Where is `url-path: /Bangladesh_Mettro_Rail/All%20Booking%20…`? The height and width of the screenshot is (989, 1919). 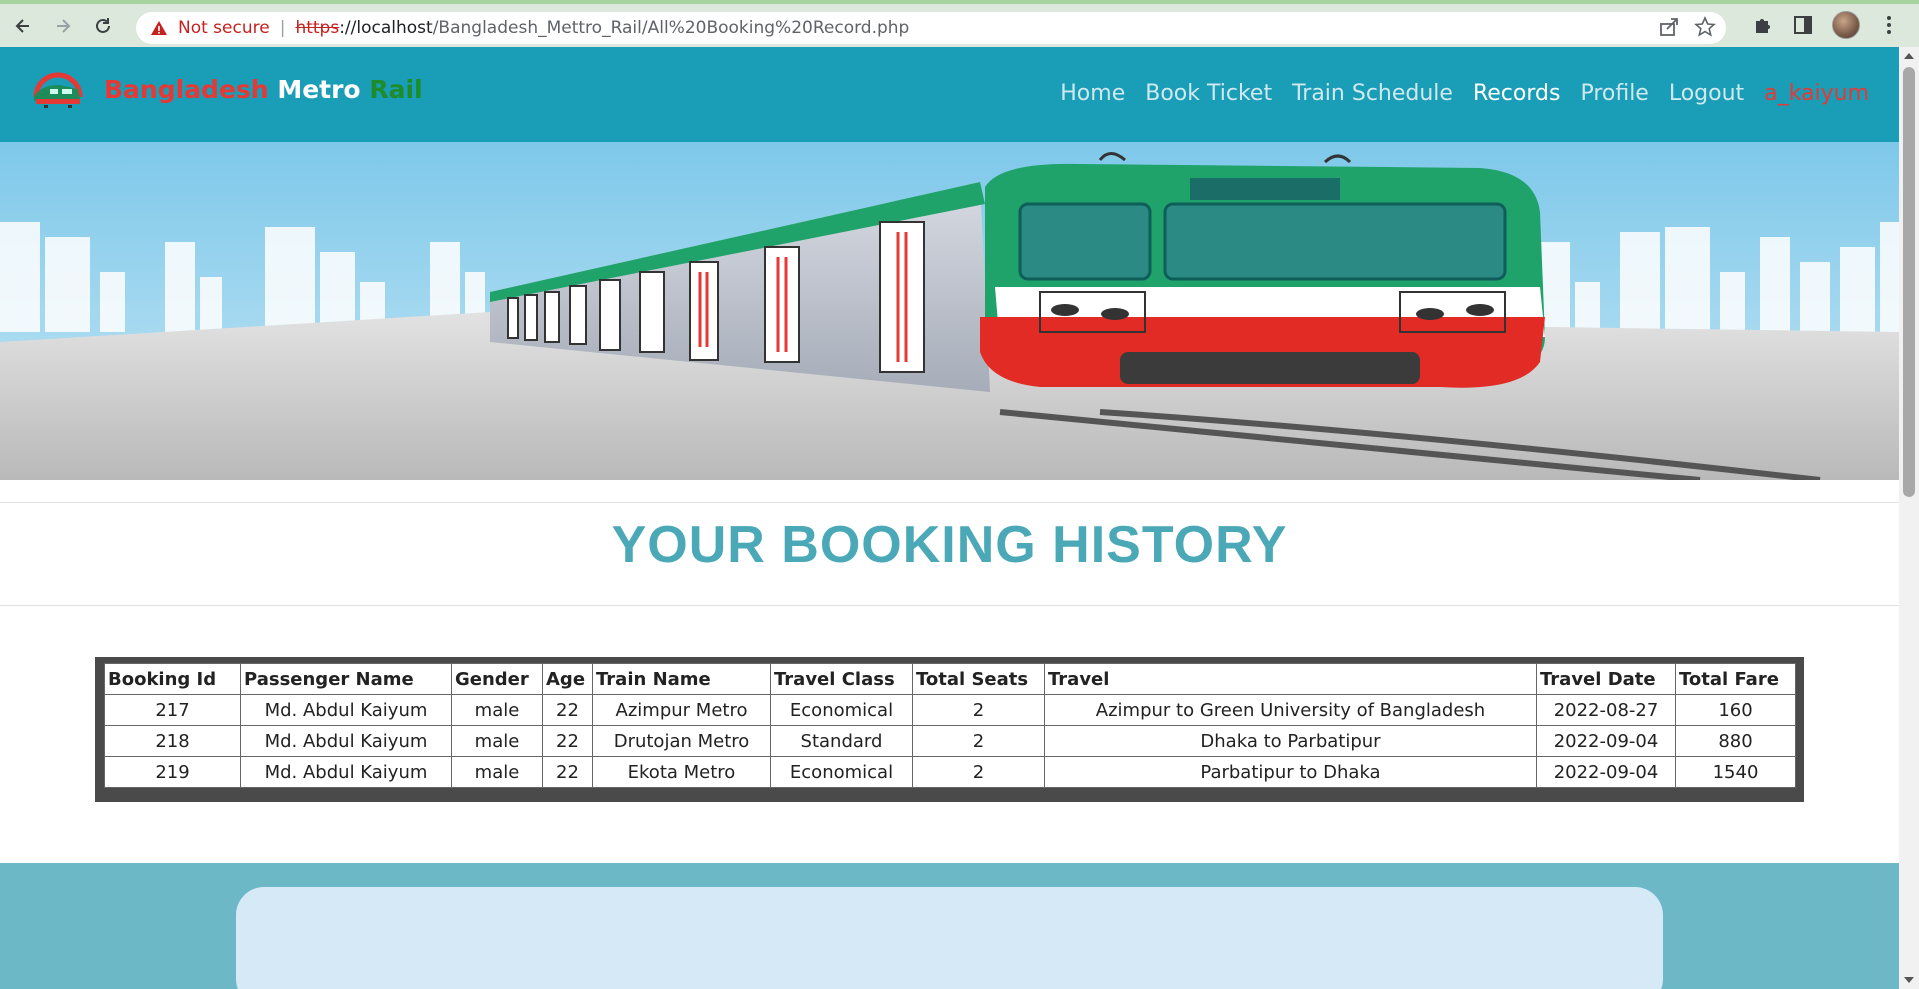
url-path: /Bangladesh_Mettro_Rail/All%20Booking%20… is located at coordinates (671, 28).